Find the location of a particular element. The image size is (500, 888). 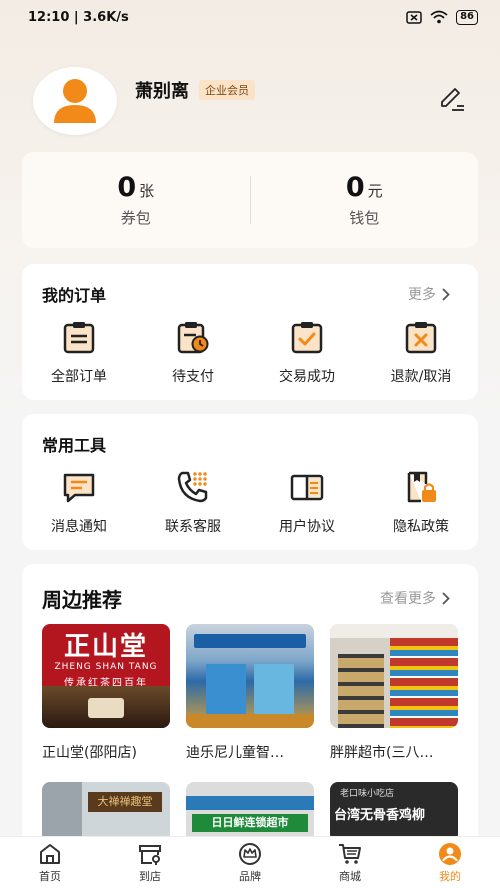

shop-card: 正山堂 ZHENG SHAN TANG 传承红茶四百年 正山堂(邵阳店) is located at coordinates (106, 693).